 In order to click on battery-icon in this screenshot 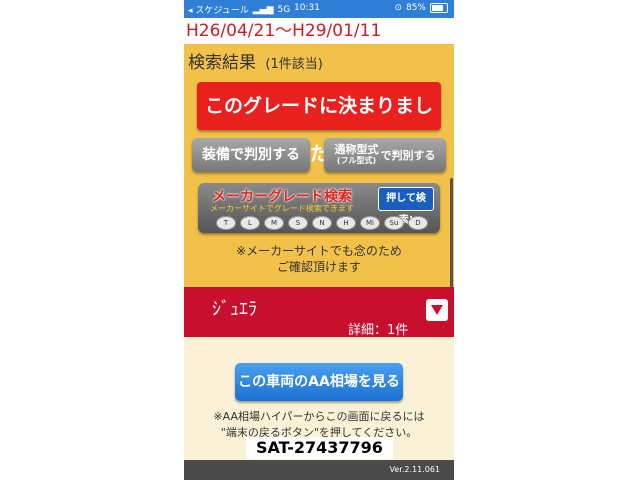, I will do `click(439, 8)`.